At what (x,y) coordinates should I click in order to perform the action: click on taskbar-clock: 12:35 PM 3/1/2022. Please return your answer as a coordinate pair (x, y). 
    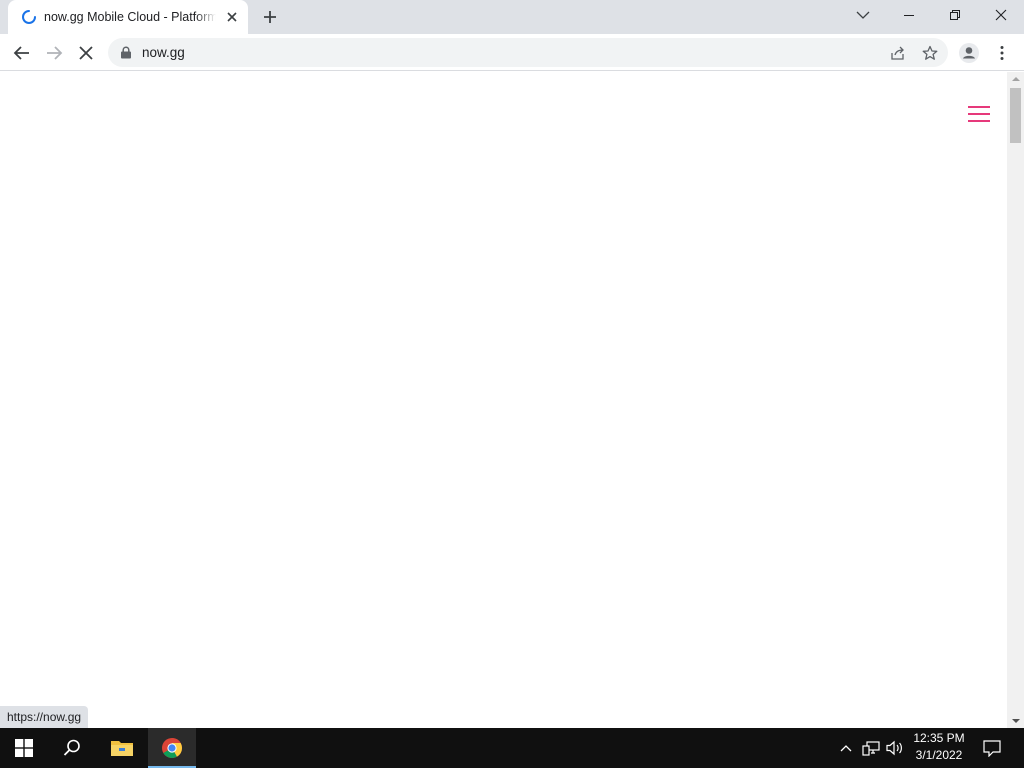
    Looking at the image, I should click on (939, 748).